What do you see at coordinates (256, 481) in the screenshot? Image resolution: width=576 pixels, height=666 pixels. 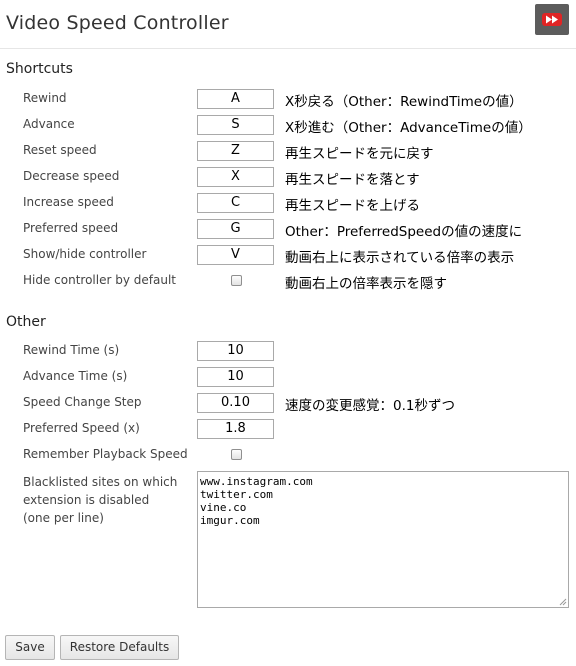 I see `blacklist-entry: www.instagram.com` at bounding box center [256, 481].